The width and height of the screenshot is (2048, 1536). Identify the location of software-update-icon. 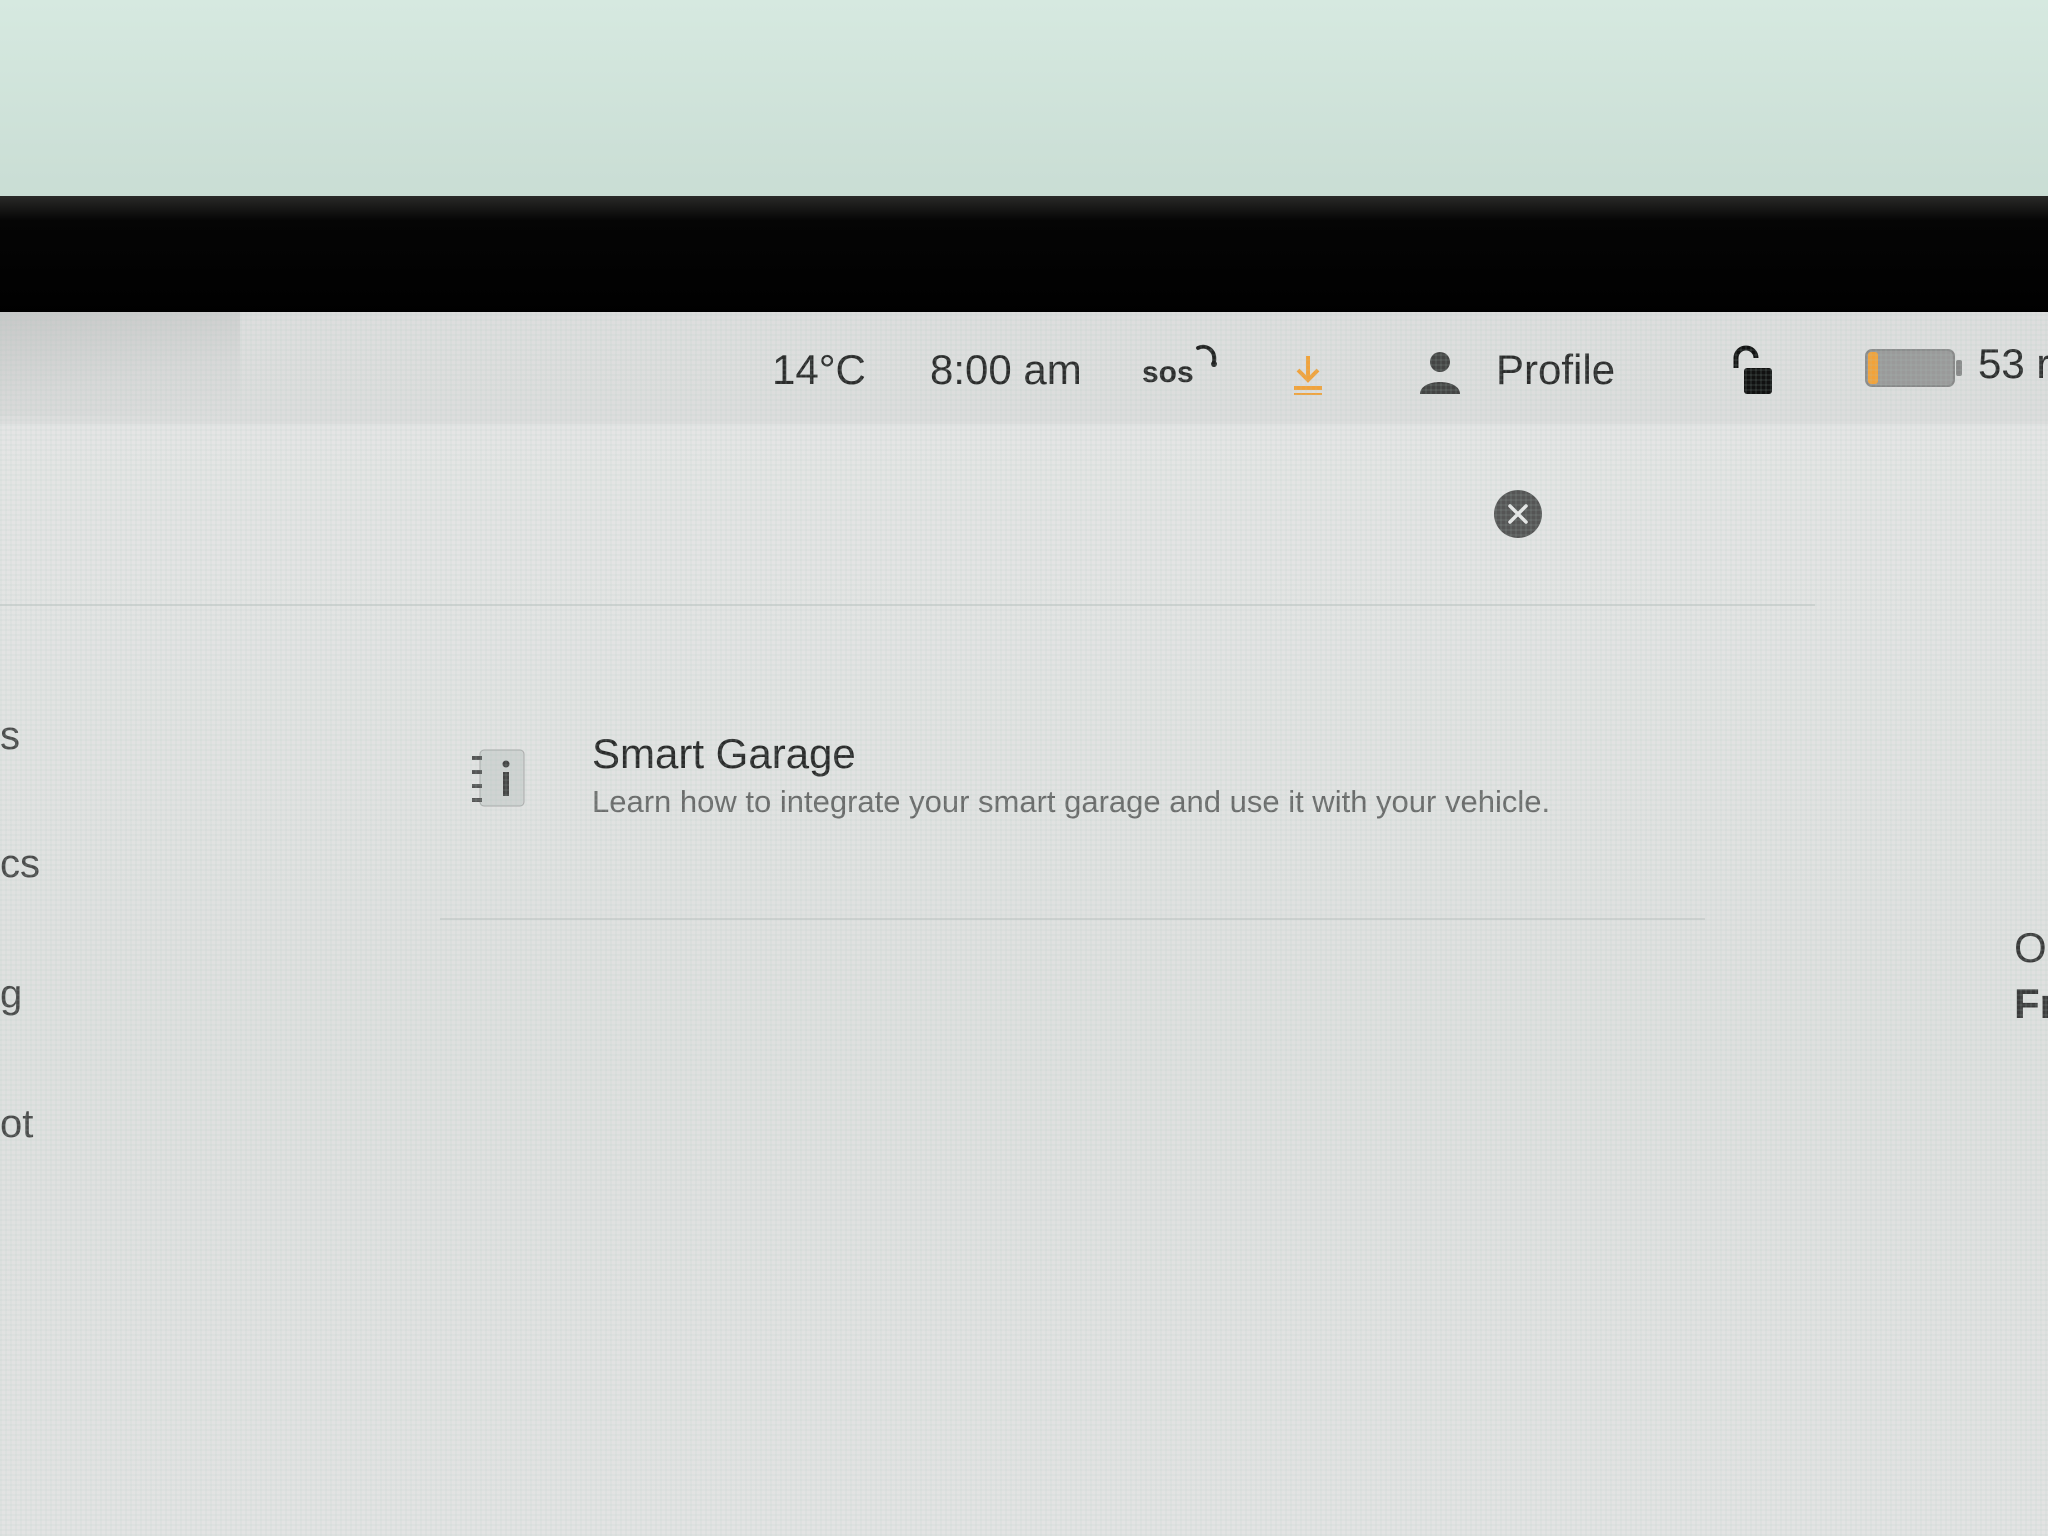
(1308, 374).